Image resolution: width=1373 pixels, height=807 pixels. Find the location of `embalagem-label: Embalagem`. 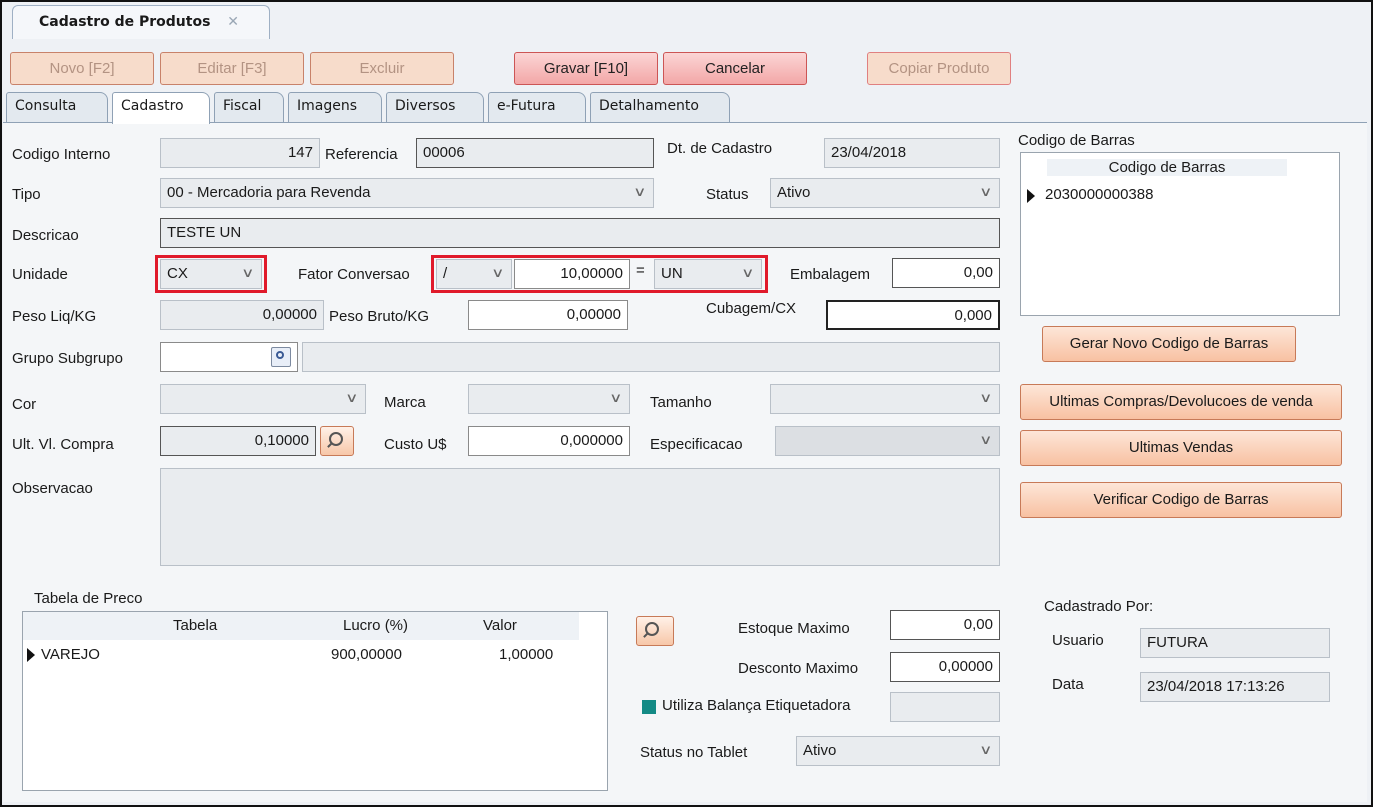

embalagem-label: Embalagem is located at coordinates (830, 274).